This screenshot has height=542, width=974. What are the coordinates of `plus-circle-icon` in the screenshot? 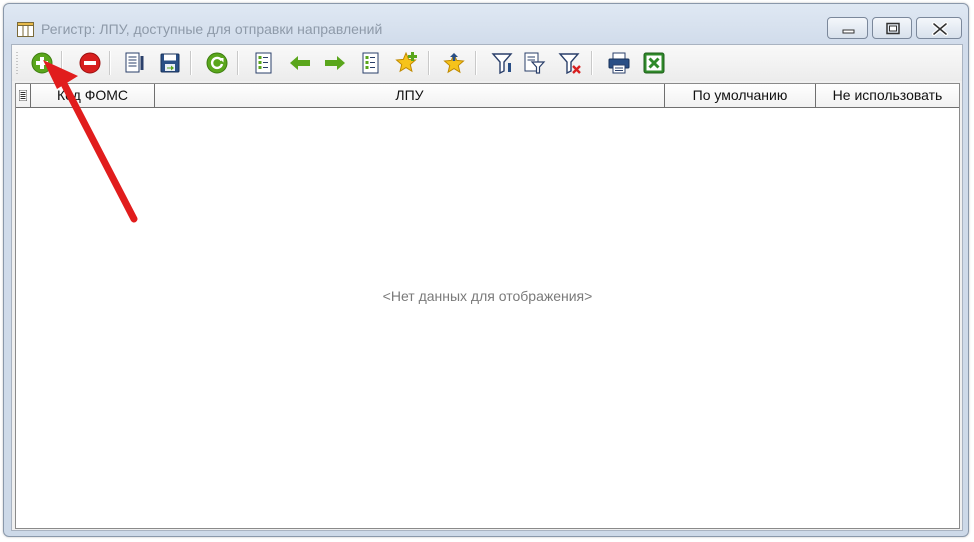 It's located at (42, 63).